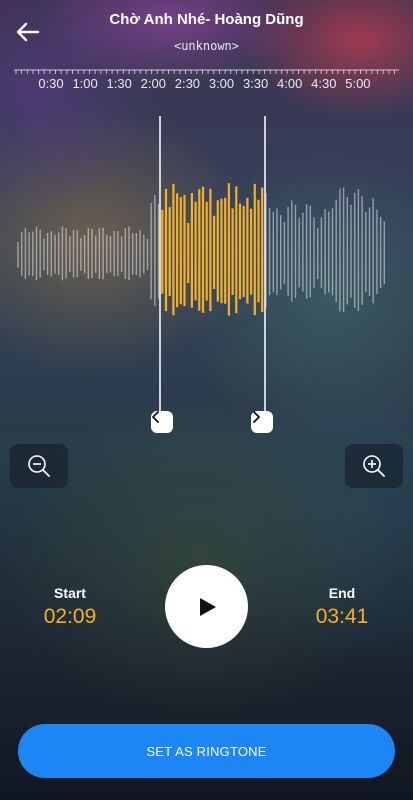 The width and height of the screenshot is (413, 800). What do you see at coordinates (290, 83) in the screenshot?
I see `timeline-label: 4:00` at bounding box center [290, 83].